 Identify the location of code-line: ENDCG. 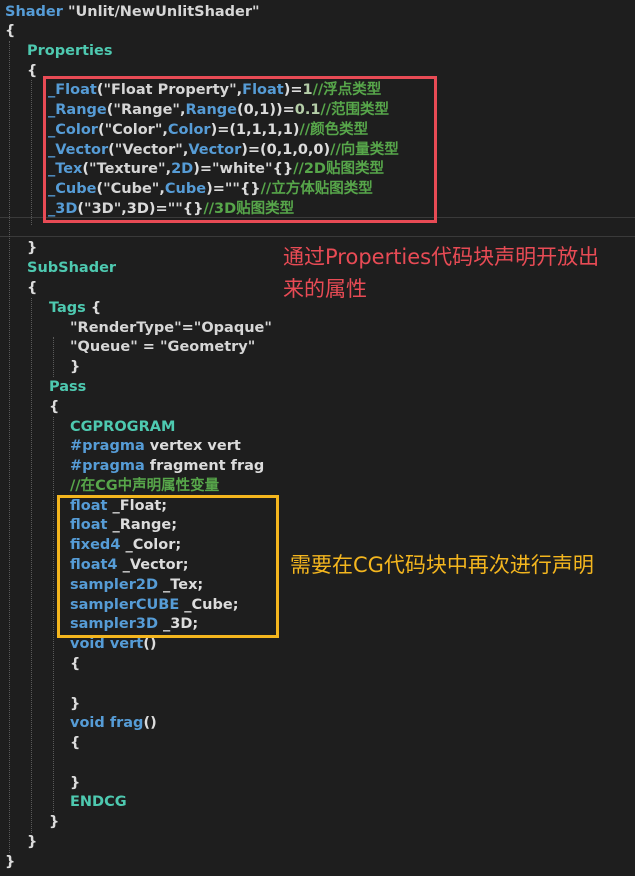
(317, 802).